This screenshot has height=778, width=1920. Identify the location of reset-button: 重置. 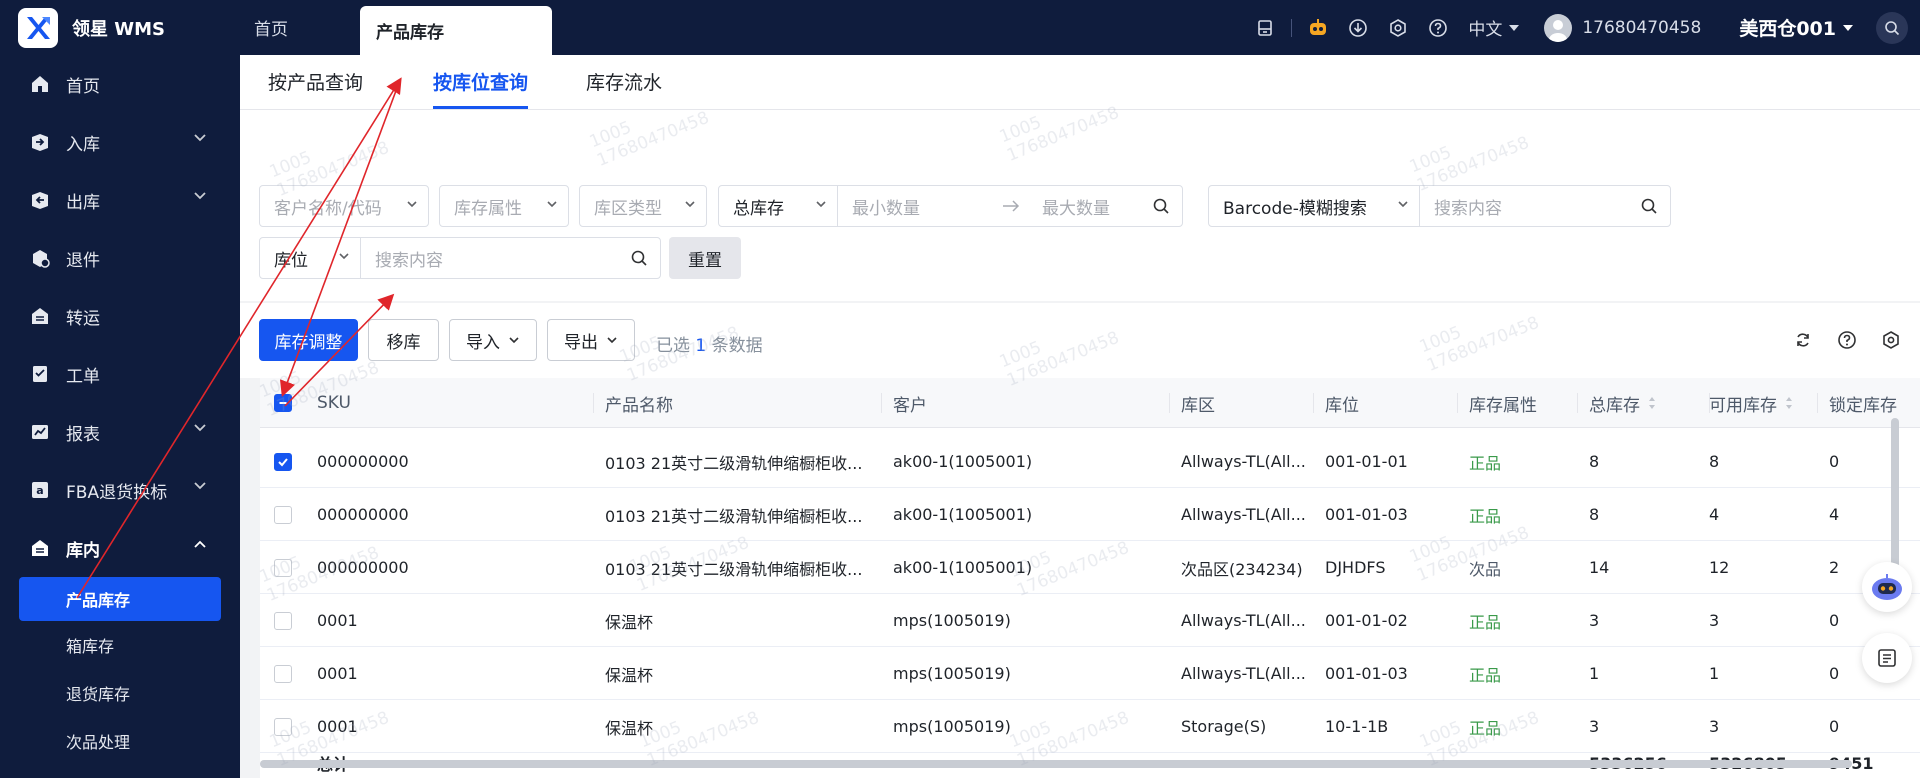
(705, 258).